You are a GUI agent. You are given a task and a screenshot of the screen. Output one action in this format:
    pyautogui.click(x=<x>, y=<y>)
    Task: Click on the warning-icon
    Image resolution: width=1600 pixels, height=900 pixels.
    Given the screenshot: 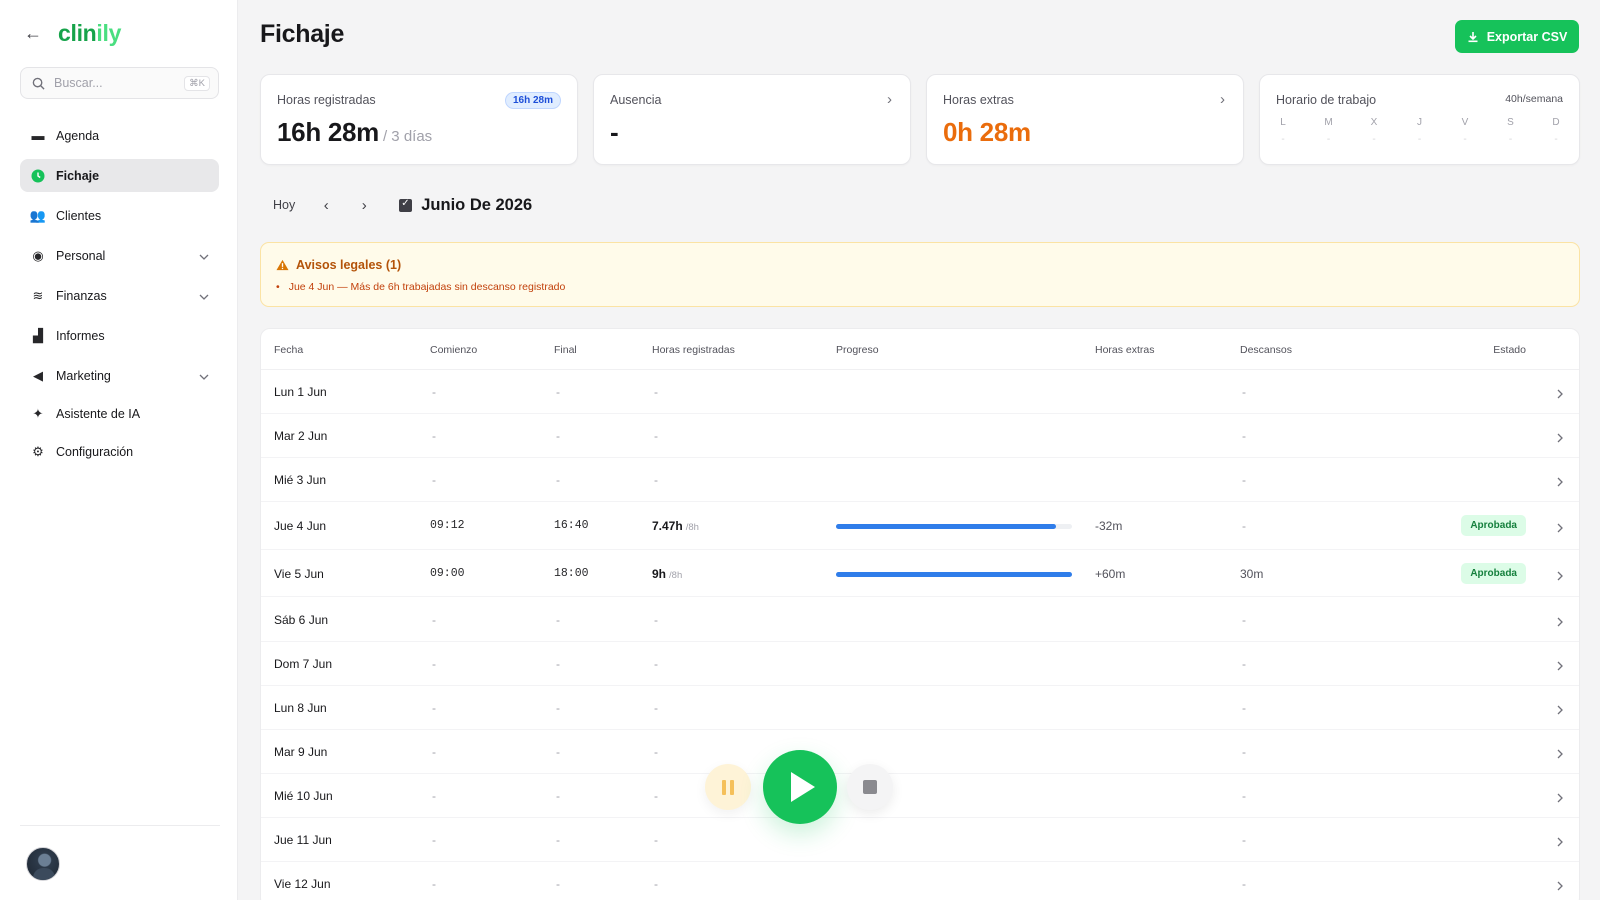 What is the action you would take?
    pyautogui.click(x=282, y=265)
    